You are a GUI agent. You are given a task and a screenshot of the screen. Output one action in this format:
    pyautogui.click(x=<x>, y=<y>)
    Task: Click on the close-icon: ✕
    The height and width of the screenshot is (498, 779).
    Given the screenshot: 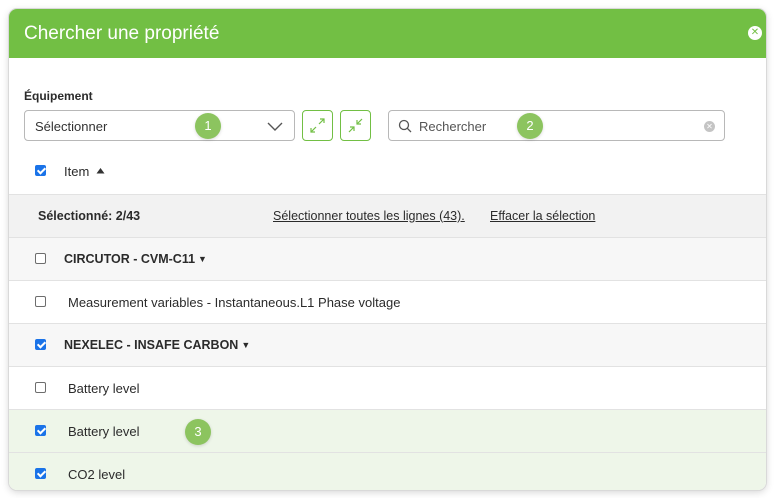 What is the action you would take?
    pyautogui.click(x=755, y=33)
    